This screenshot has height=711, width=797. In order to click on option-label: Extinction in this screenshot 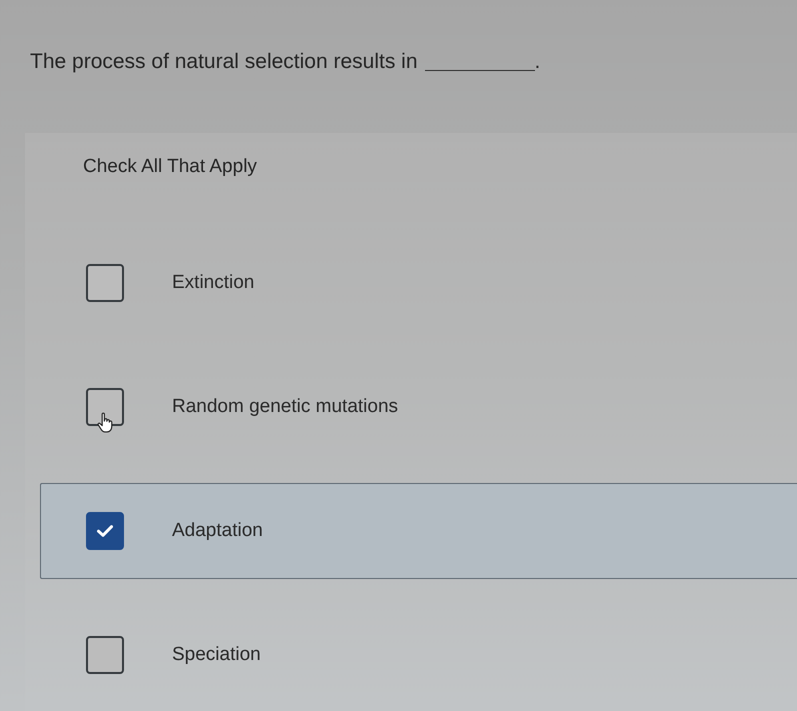, I will do `click(213, 283)`.